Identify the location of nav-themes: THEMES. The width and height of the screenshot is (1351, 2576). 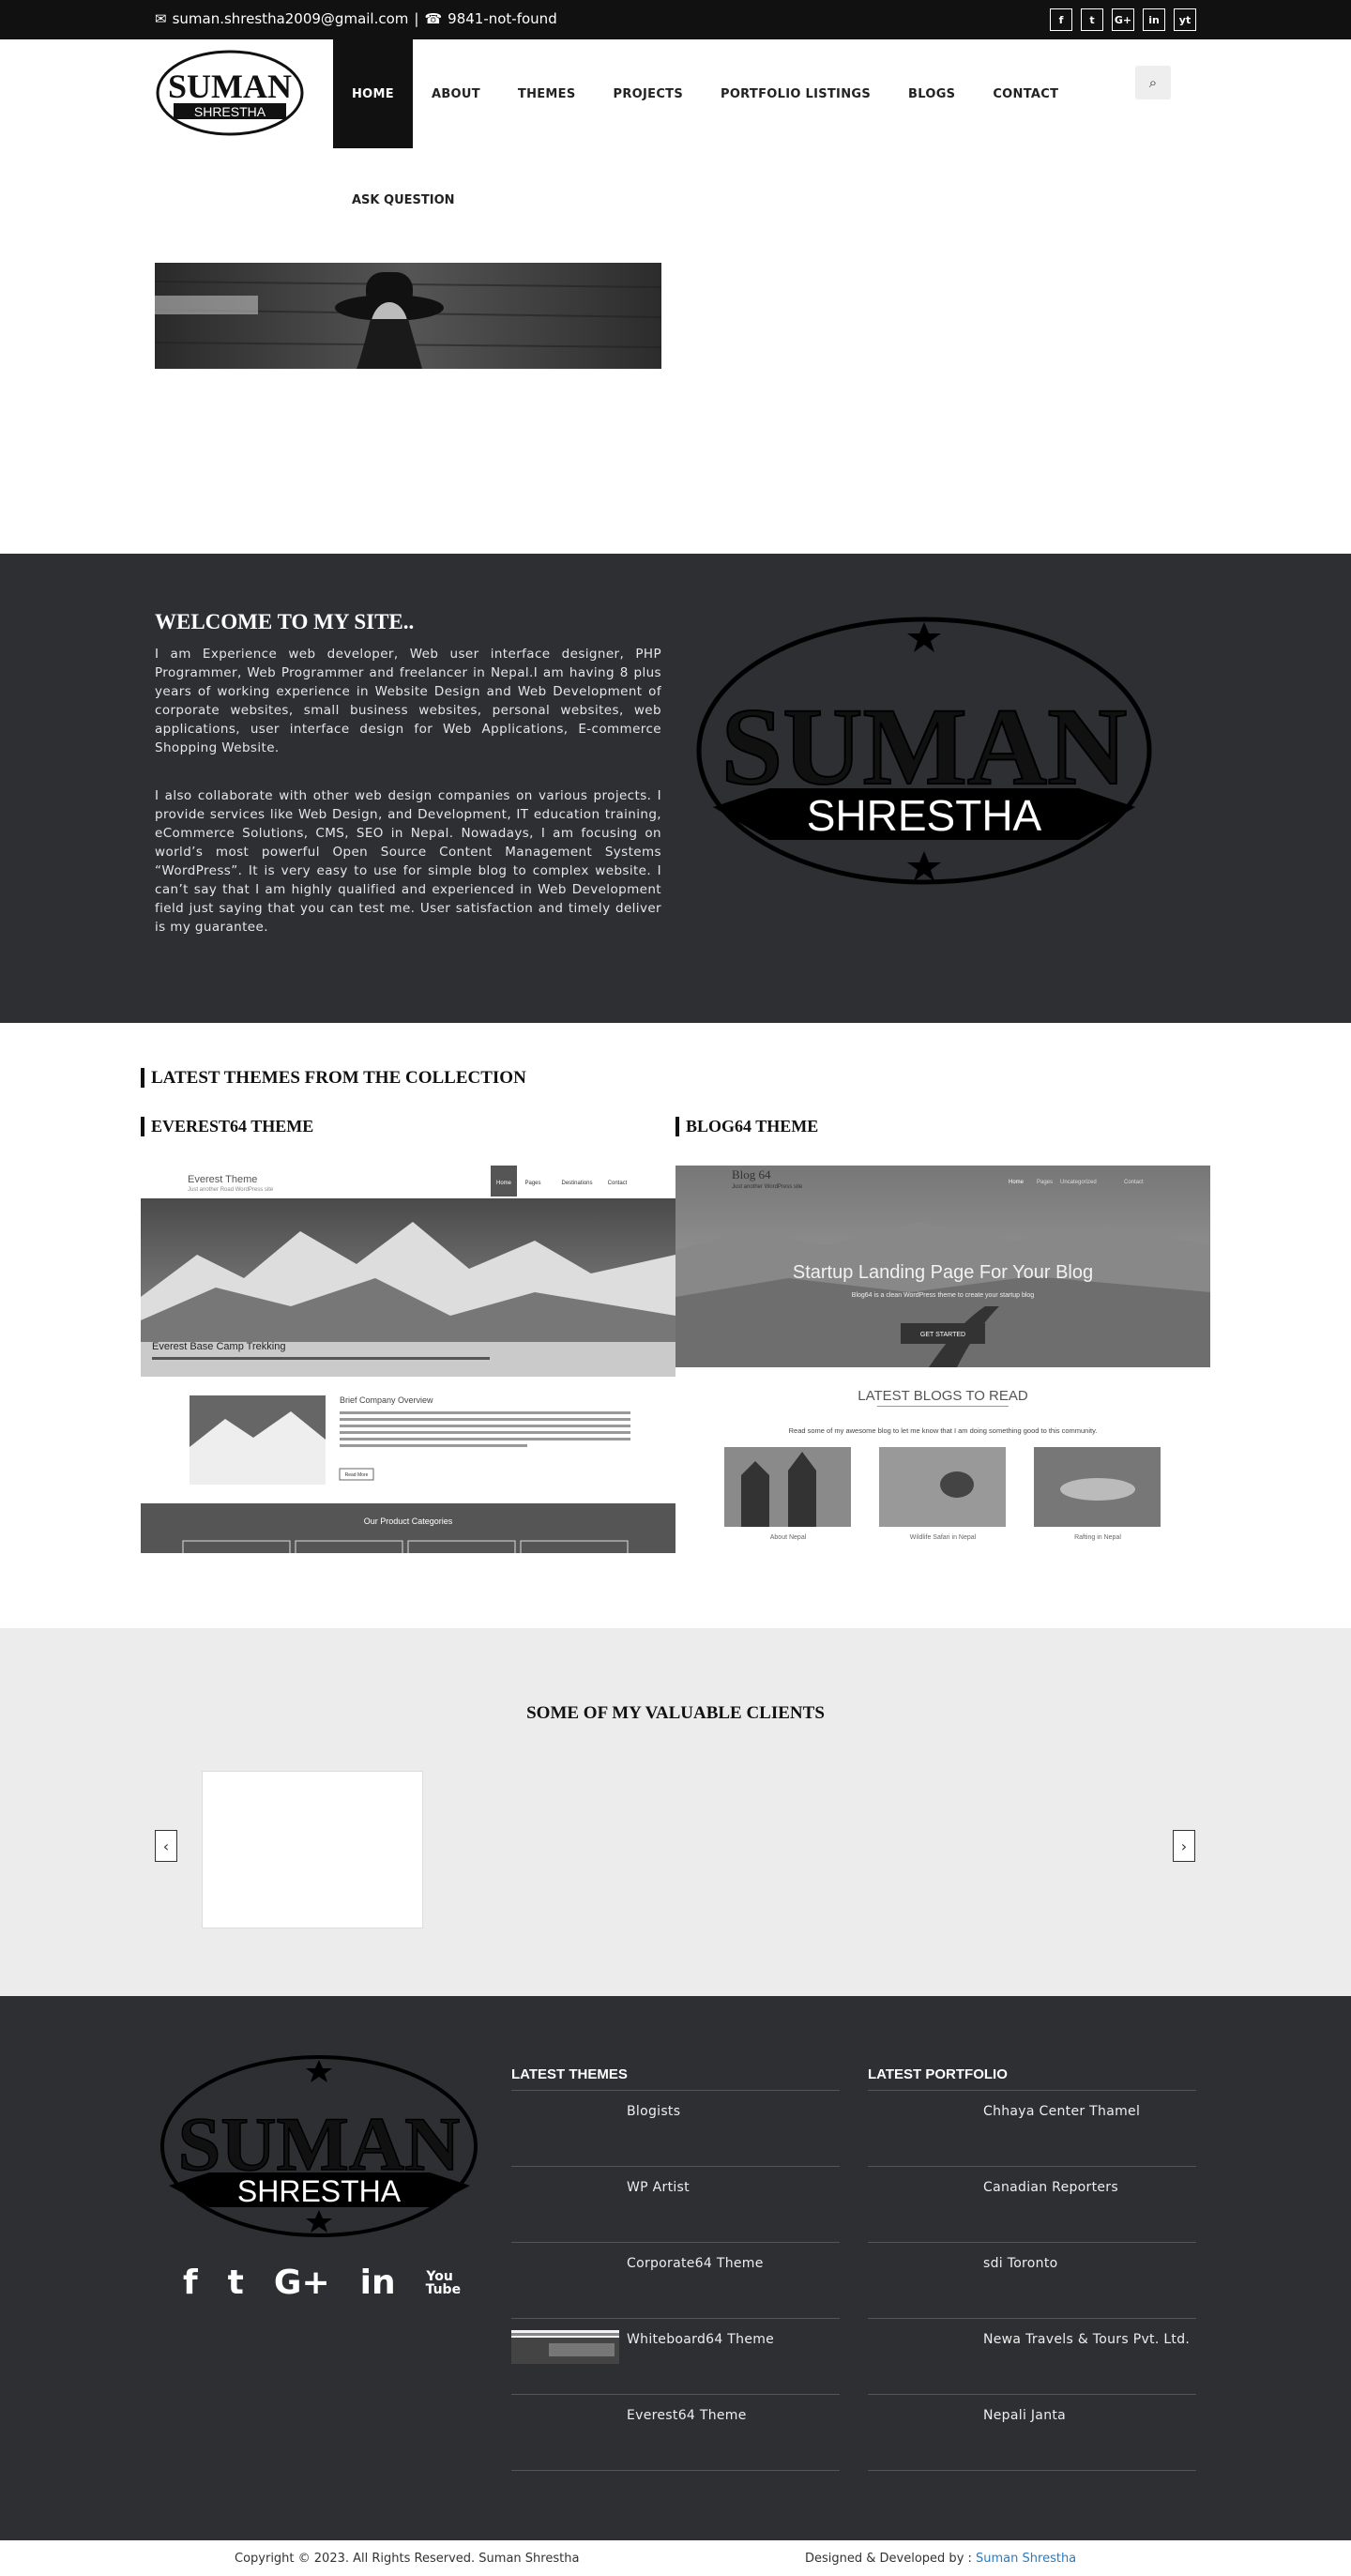
(547, 93).